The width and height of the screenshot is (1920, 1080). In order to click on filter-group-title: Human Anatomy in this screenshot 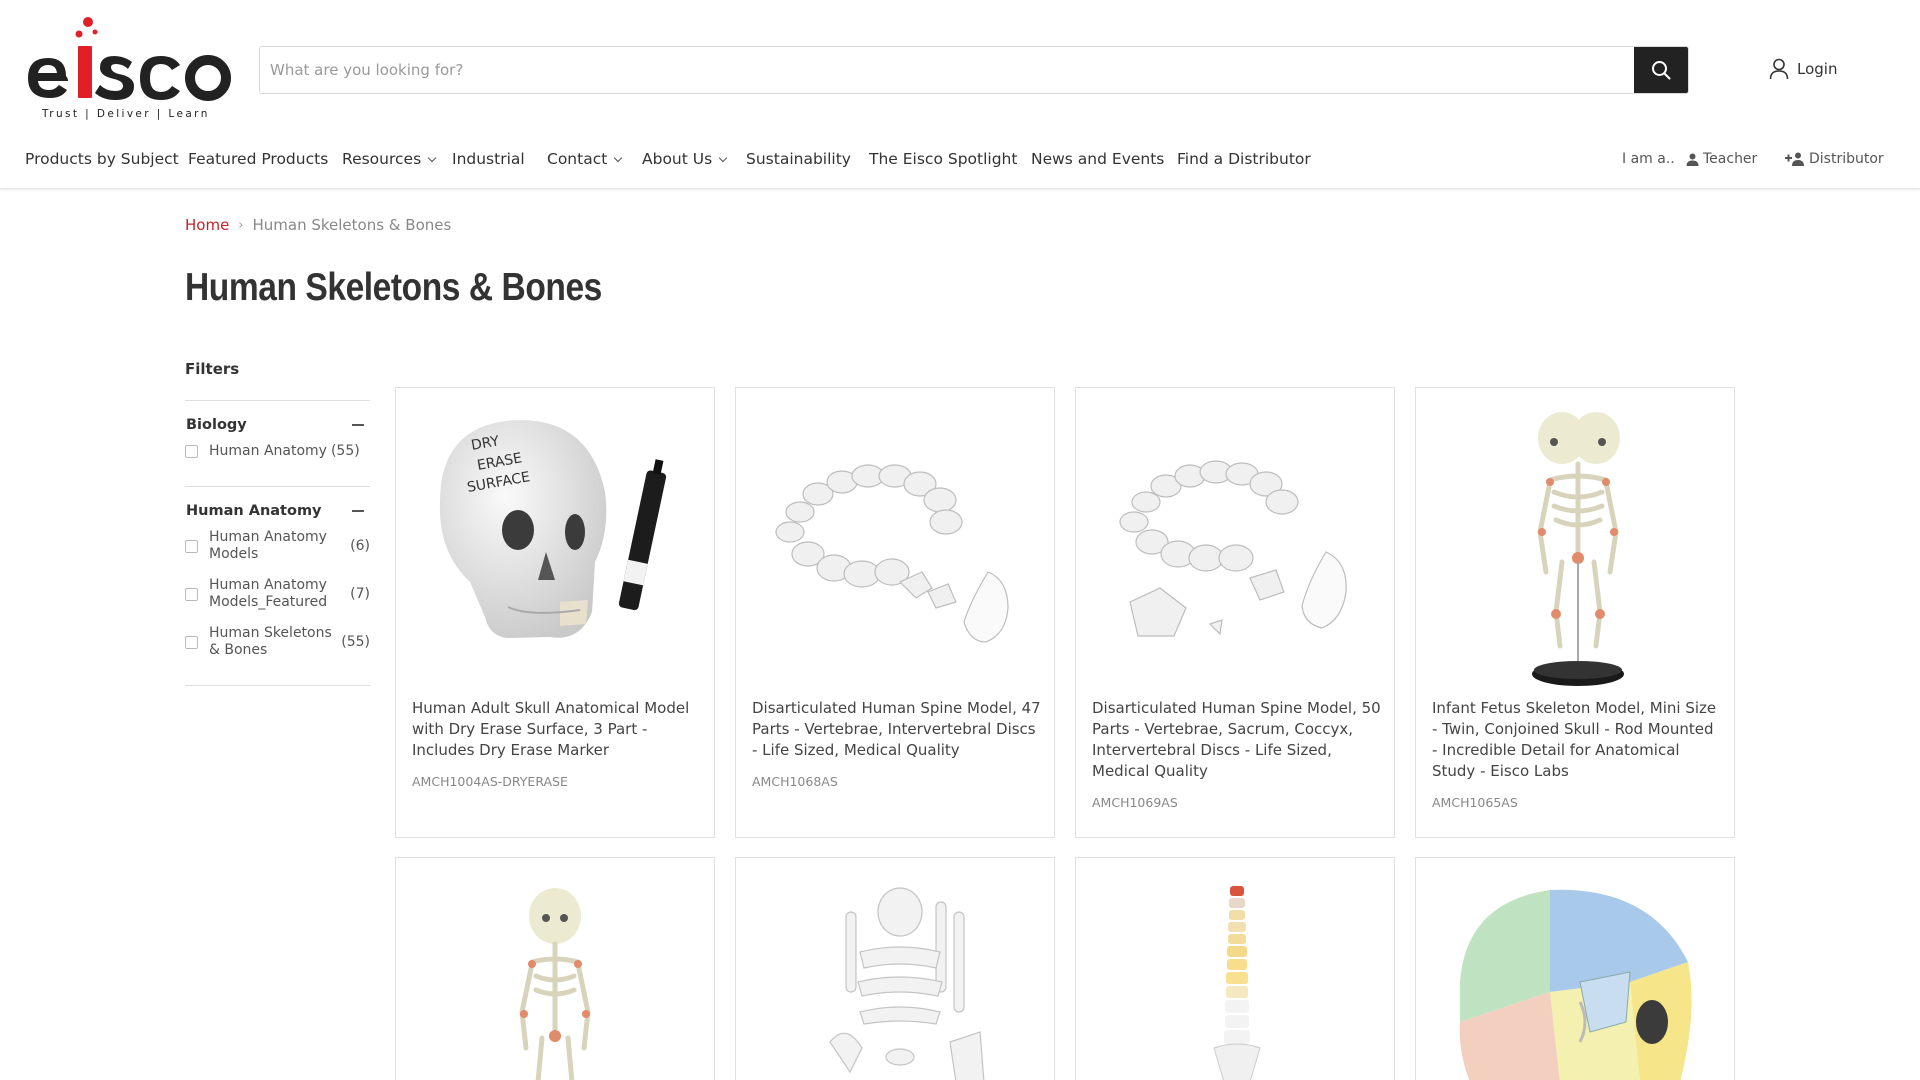, I will do `click(254, 511)`.